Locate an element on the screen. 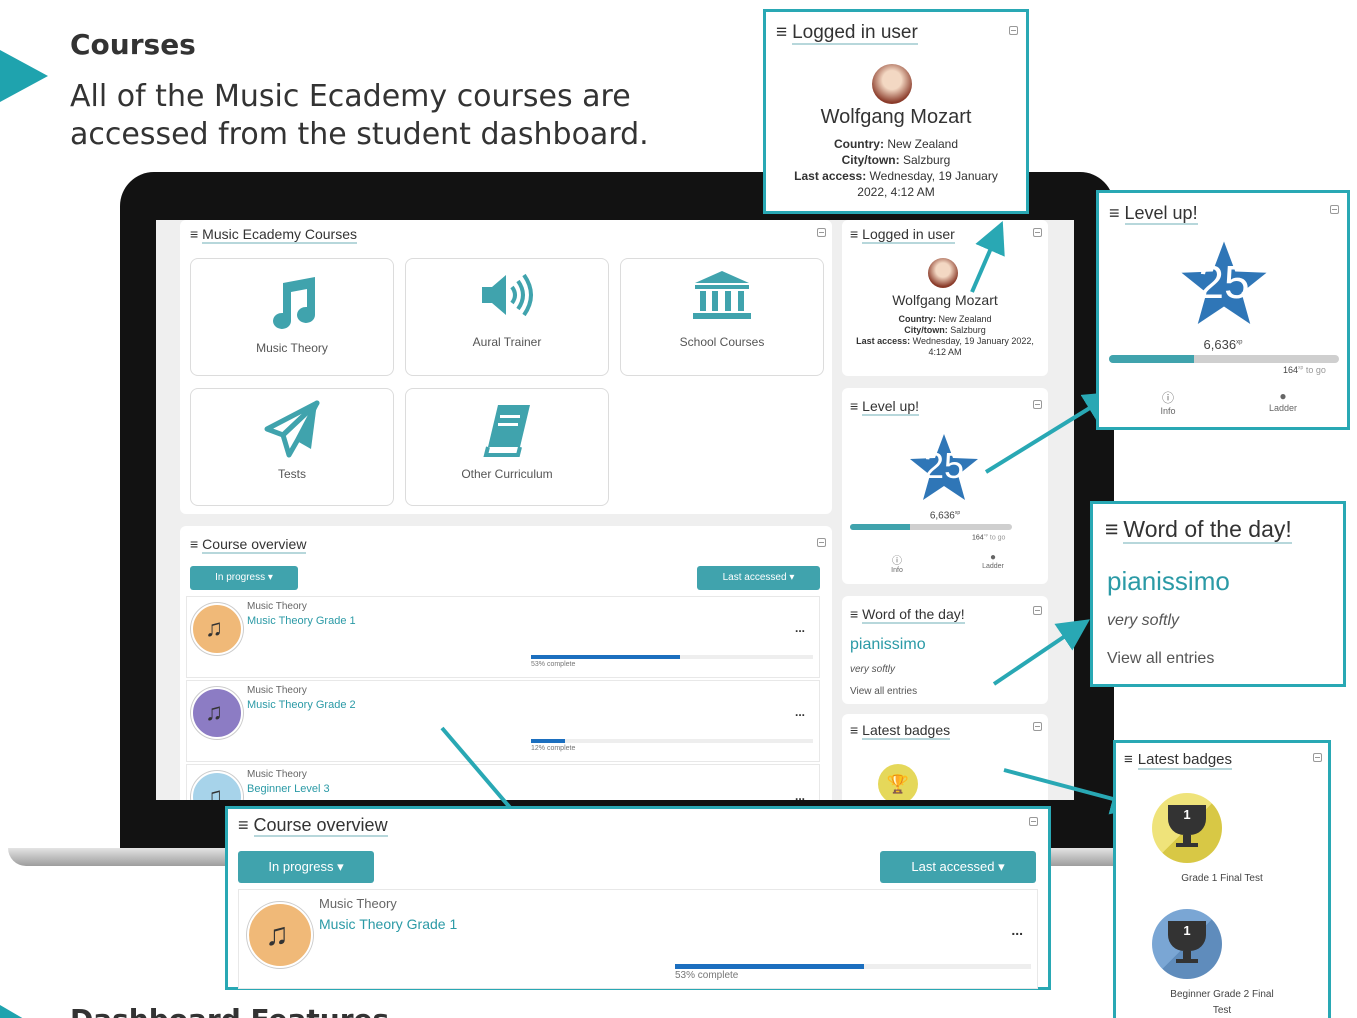 The image size is (1357, 1018). info-button: ⓘ Info is located at coordinates (1168, 402).